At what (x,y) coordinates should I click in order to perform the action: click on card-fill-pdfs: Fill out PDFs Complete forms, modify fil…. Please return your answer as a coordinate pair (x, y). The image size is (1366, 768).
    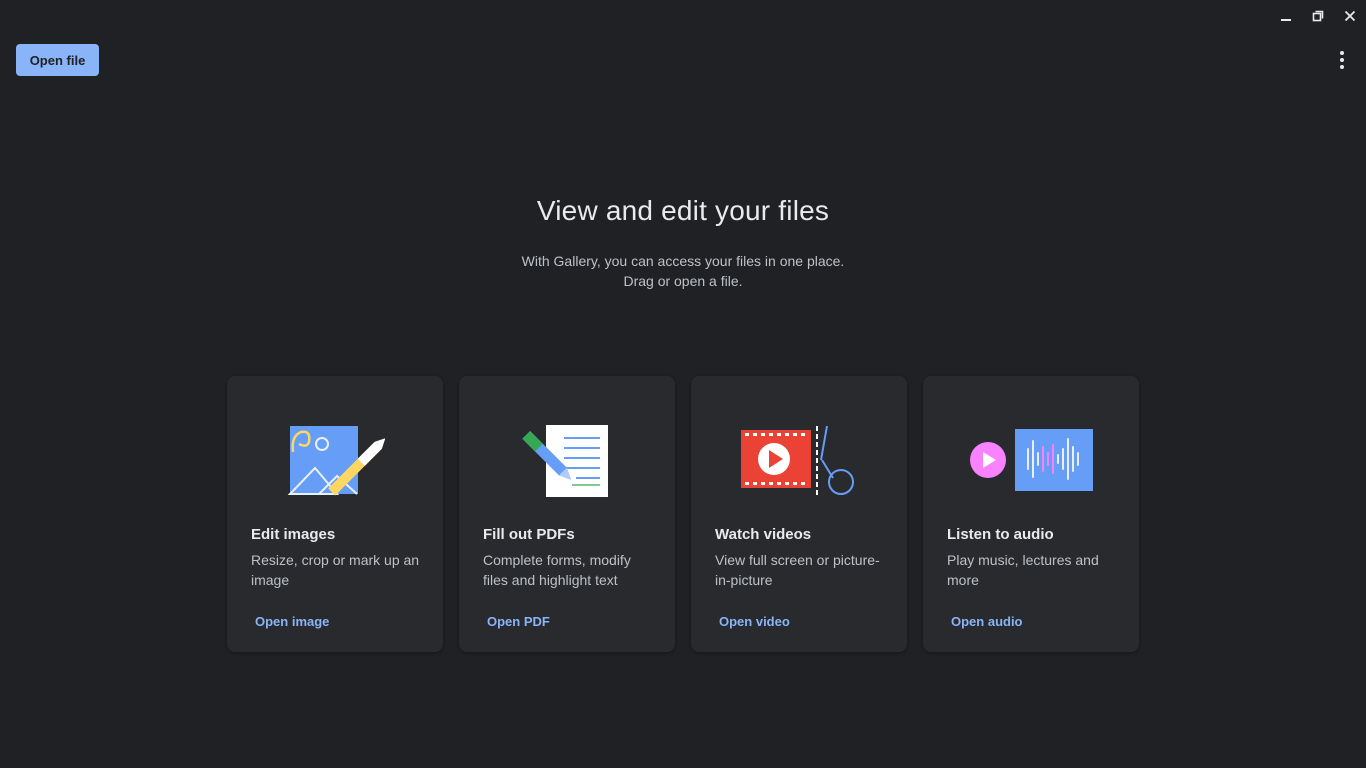
    Looking at the image, I should click on (567, 514).